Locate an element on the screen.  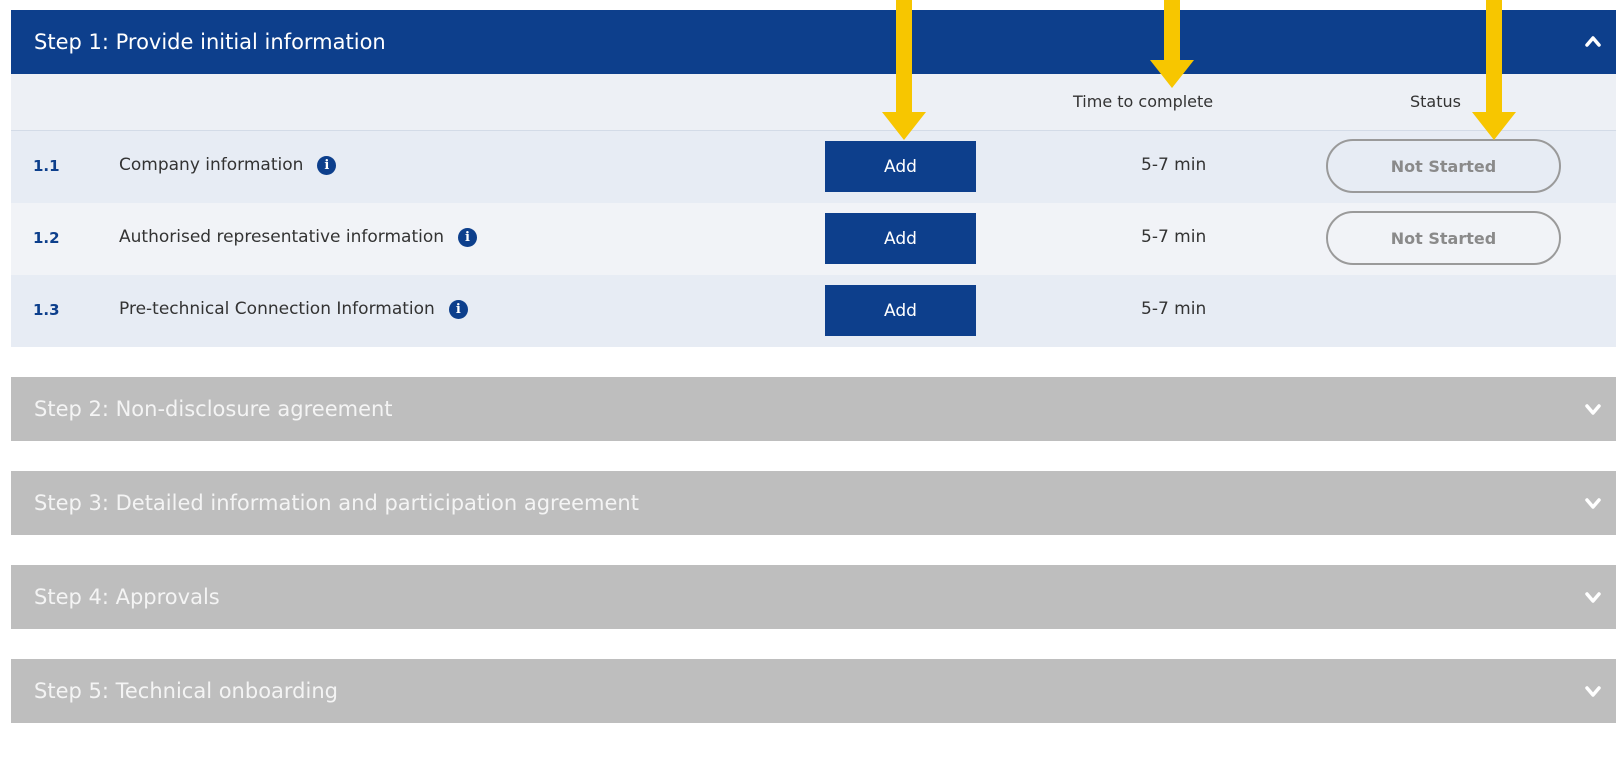
step-5-title: Step 5: Technical onboarding is located at coordinates (186, 691).